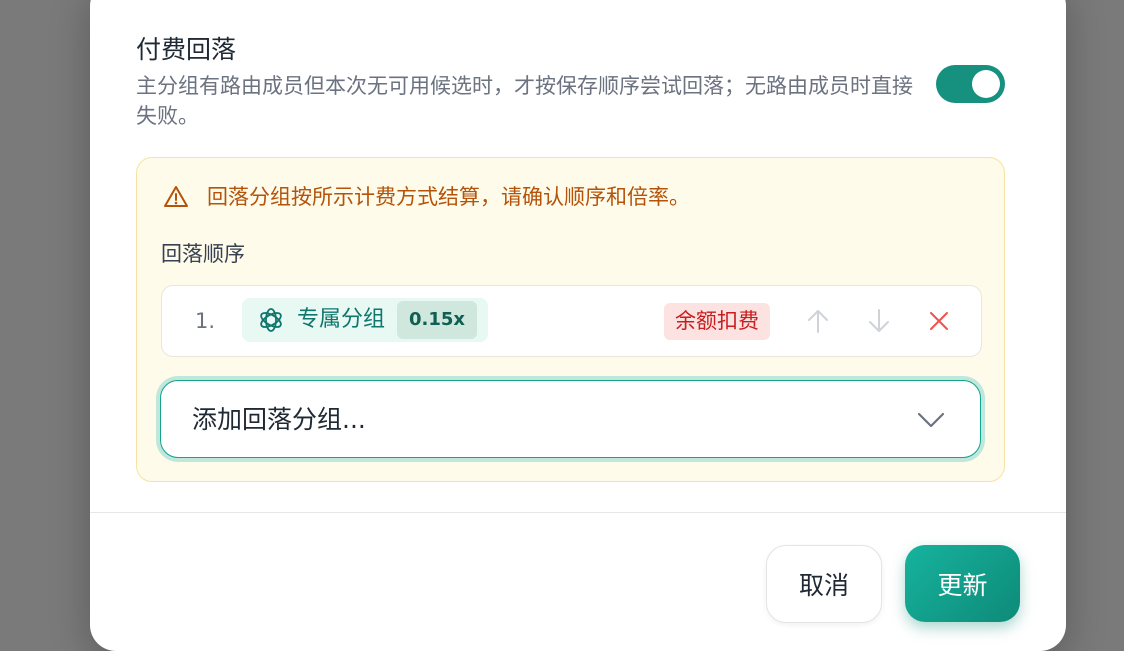 This screenshot has height=651, width=1124. Describe the element at coordinates (205, 321) in the screenshot. I see `row-index: 1.` at that location.